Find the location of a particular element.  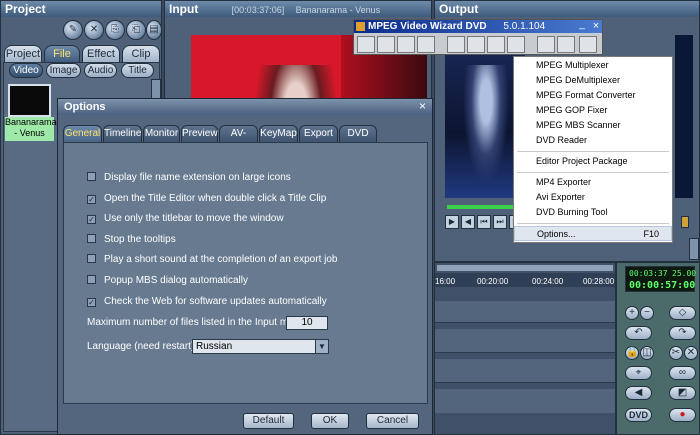

ok-button: OK is located at coordinates (330, 421).